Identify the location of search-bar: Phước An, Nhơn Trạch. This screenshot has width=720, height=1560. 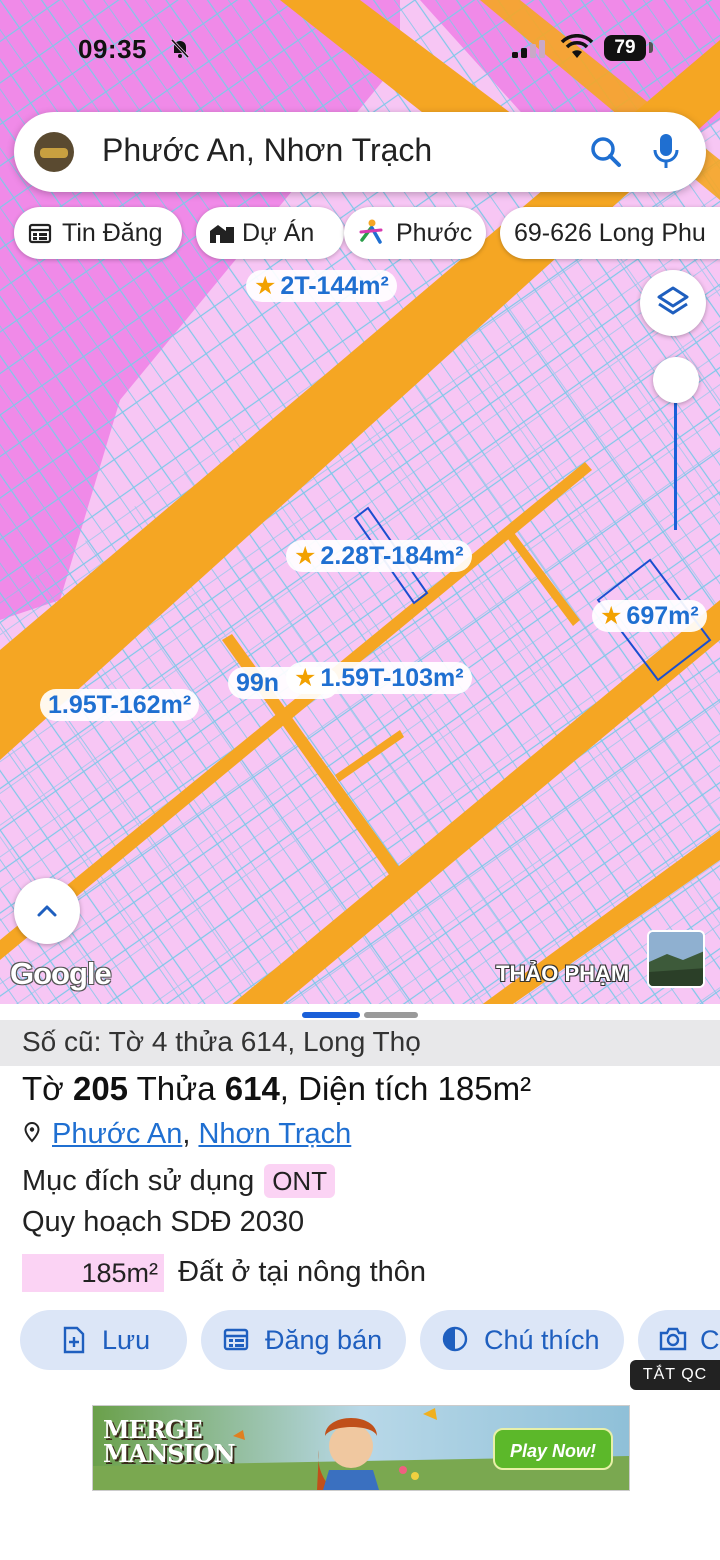
(360, 152).